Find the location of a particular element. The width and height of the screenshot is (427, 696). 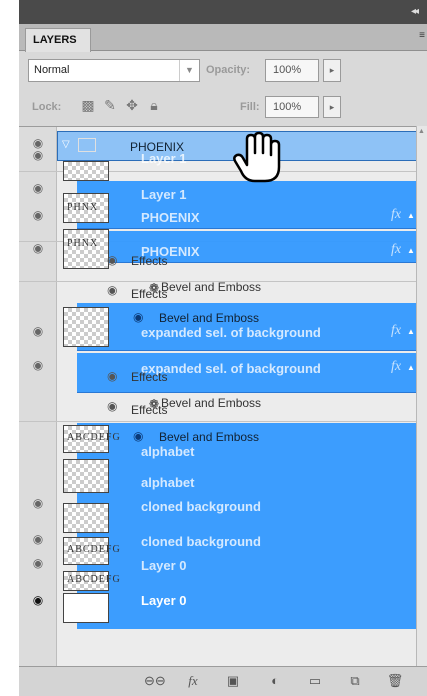

collapse-panel-icon: ◂◂ is located at coordinates (415, 11).